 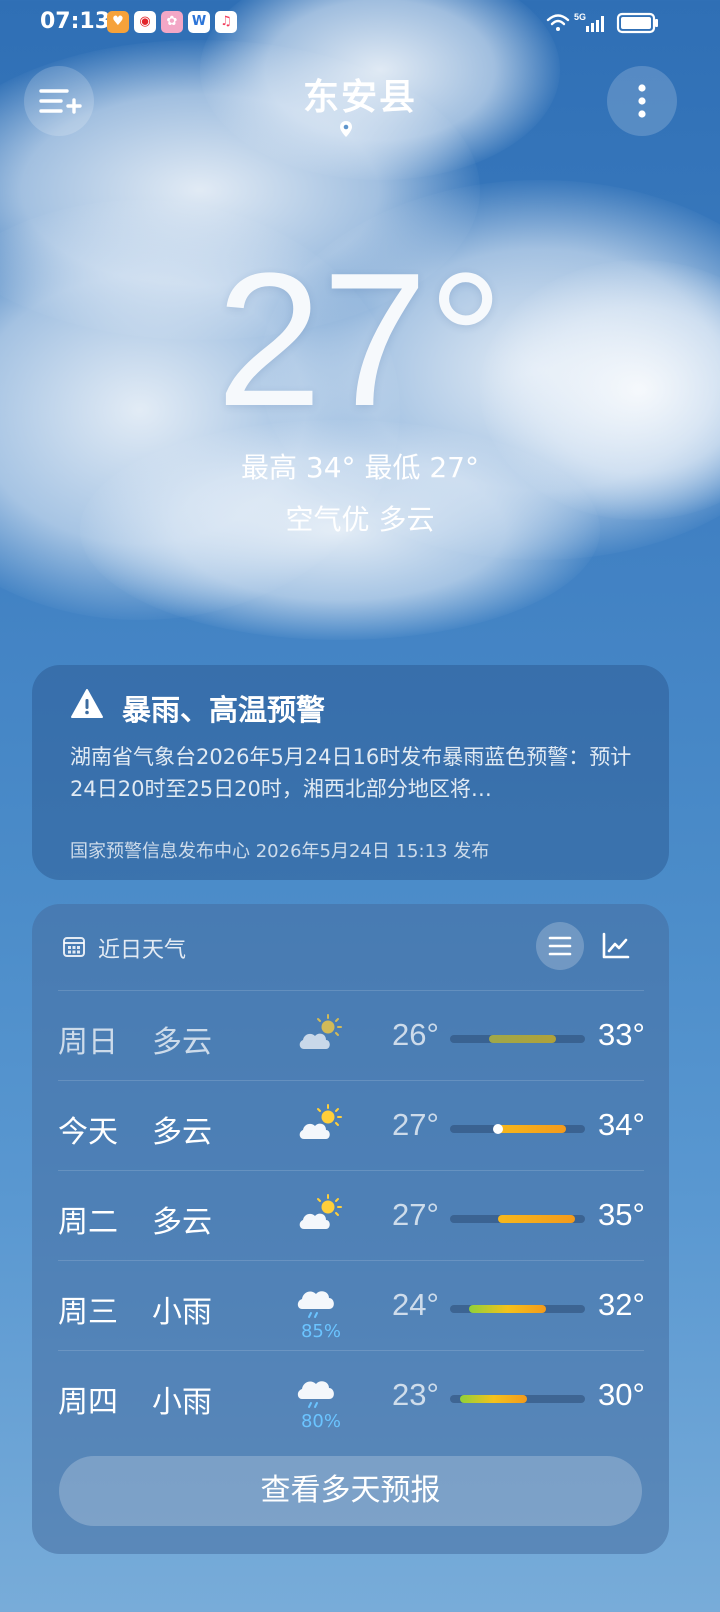 What do you see at coordinates (415, 1304) in the screenshot?
I see `low-temperature: 24°` at bounding box center [415, 1304].